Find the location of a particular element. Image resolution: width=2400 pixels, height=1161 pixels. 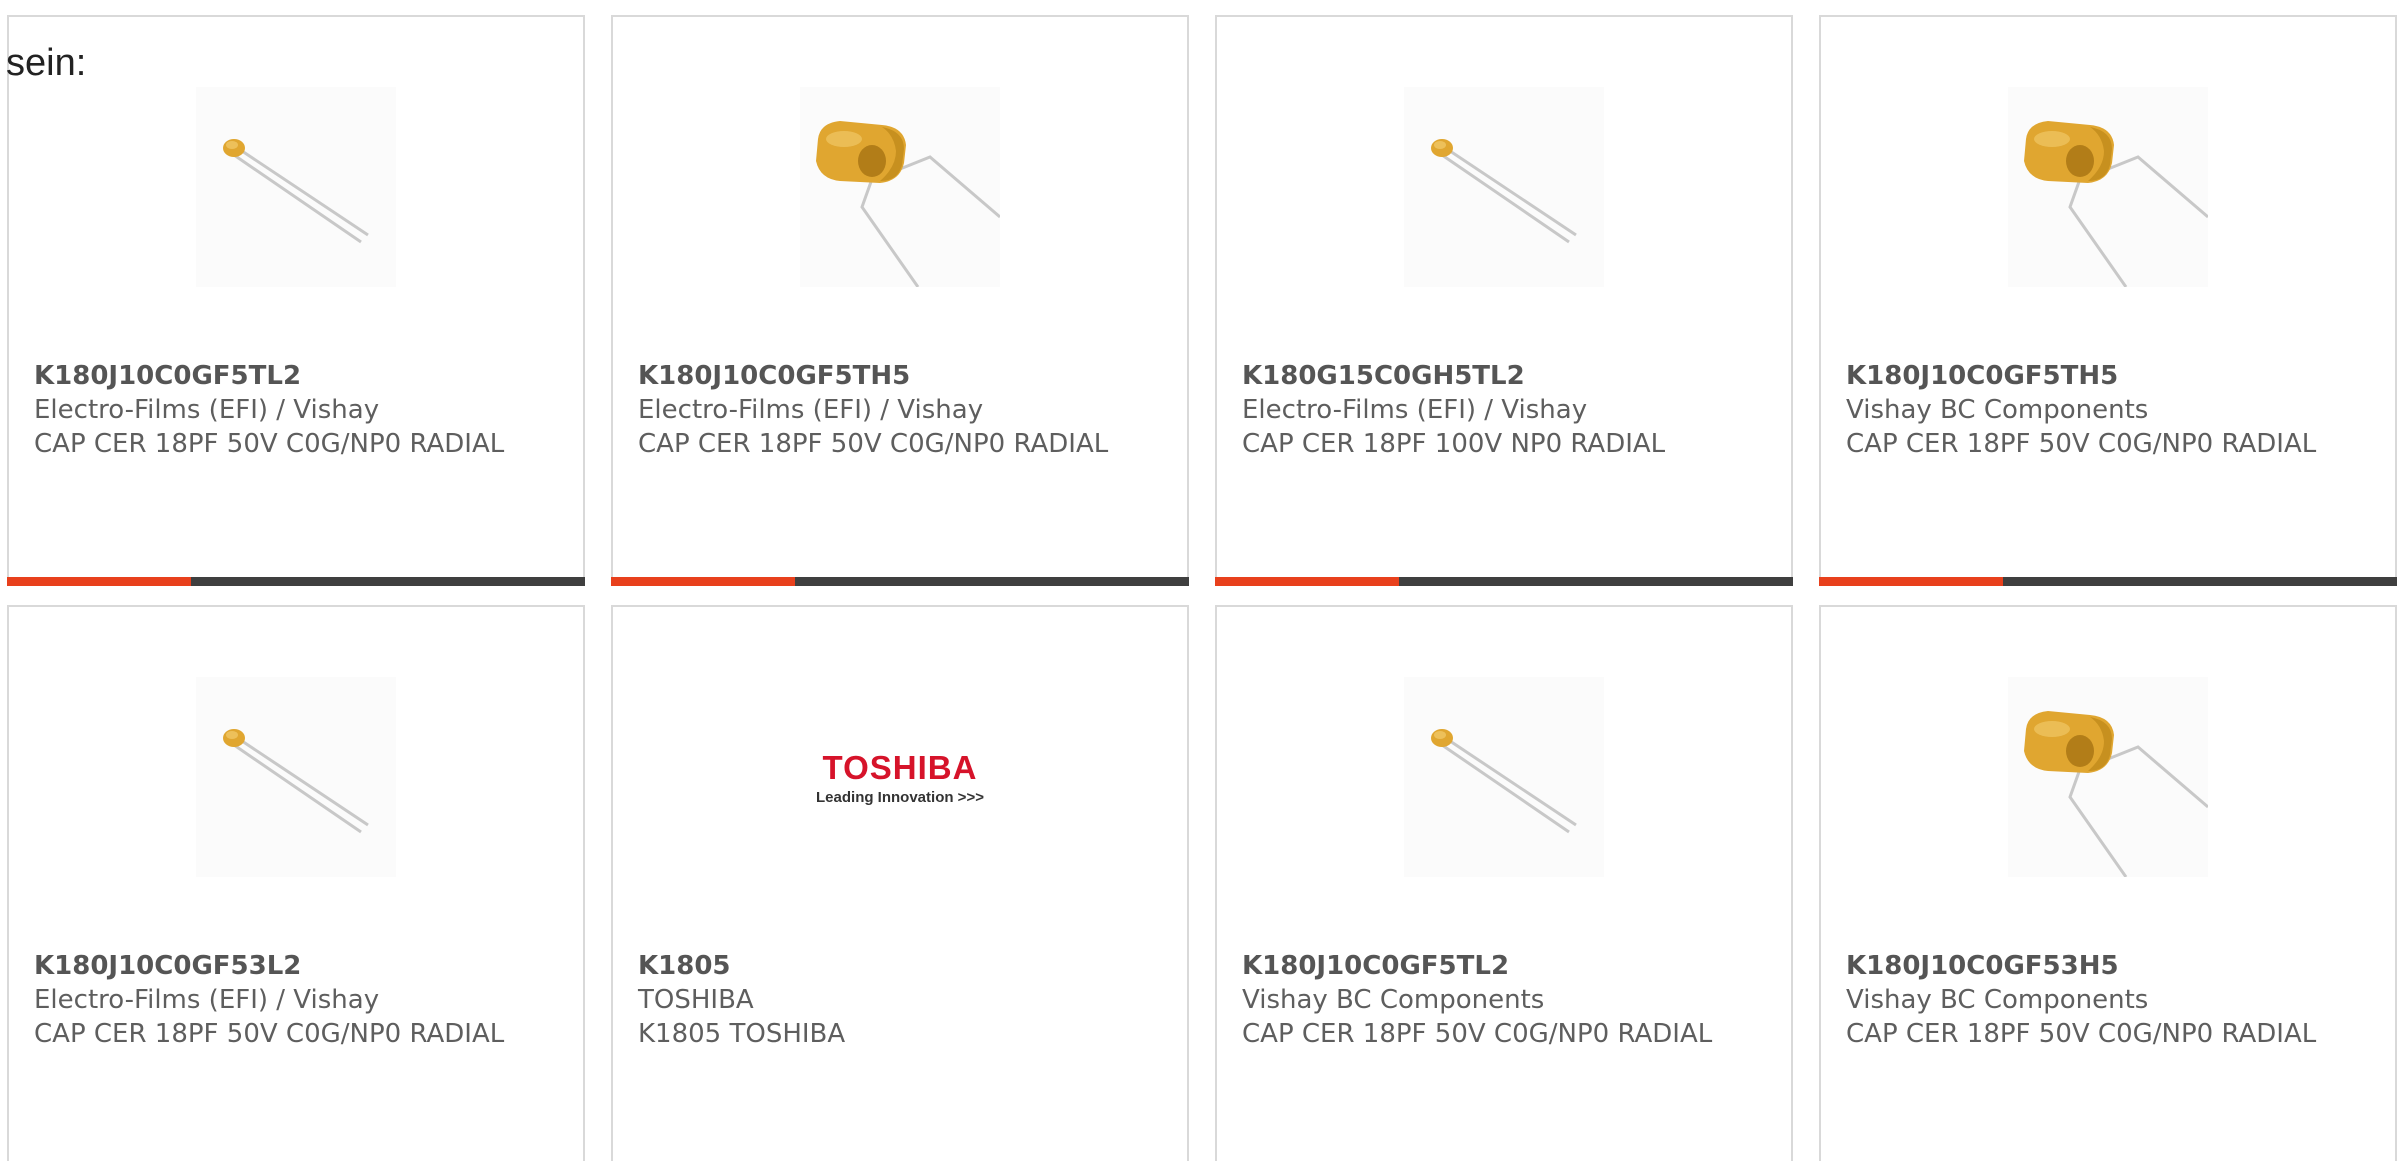

toshiba-logo: TOSHIBA Leading Innovation >>> is located at coordinates (900, 777).